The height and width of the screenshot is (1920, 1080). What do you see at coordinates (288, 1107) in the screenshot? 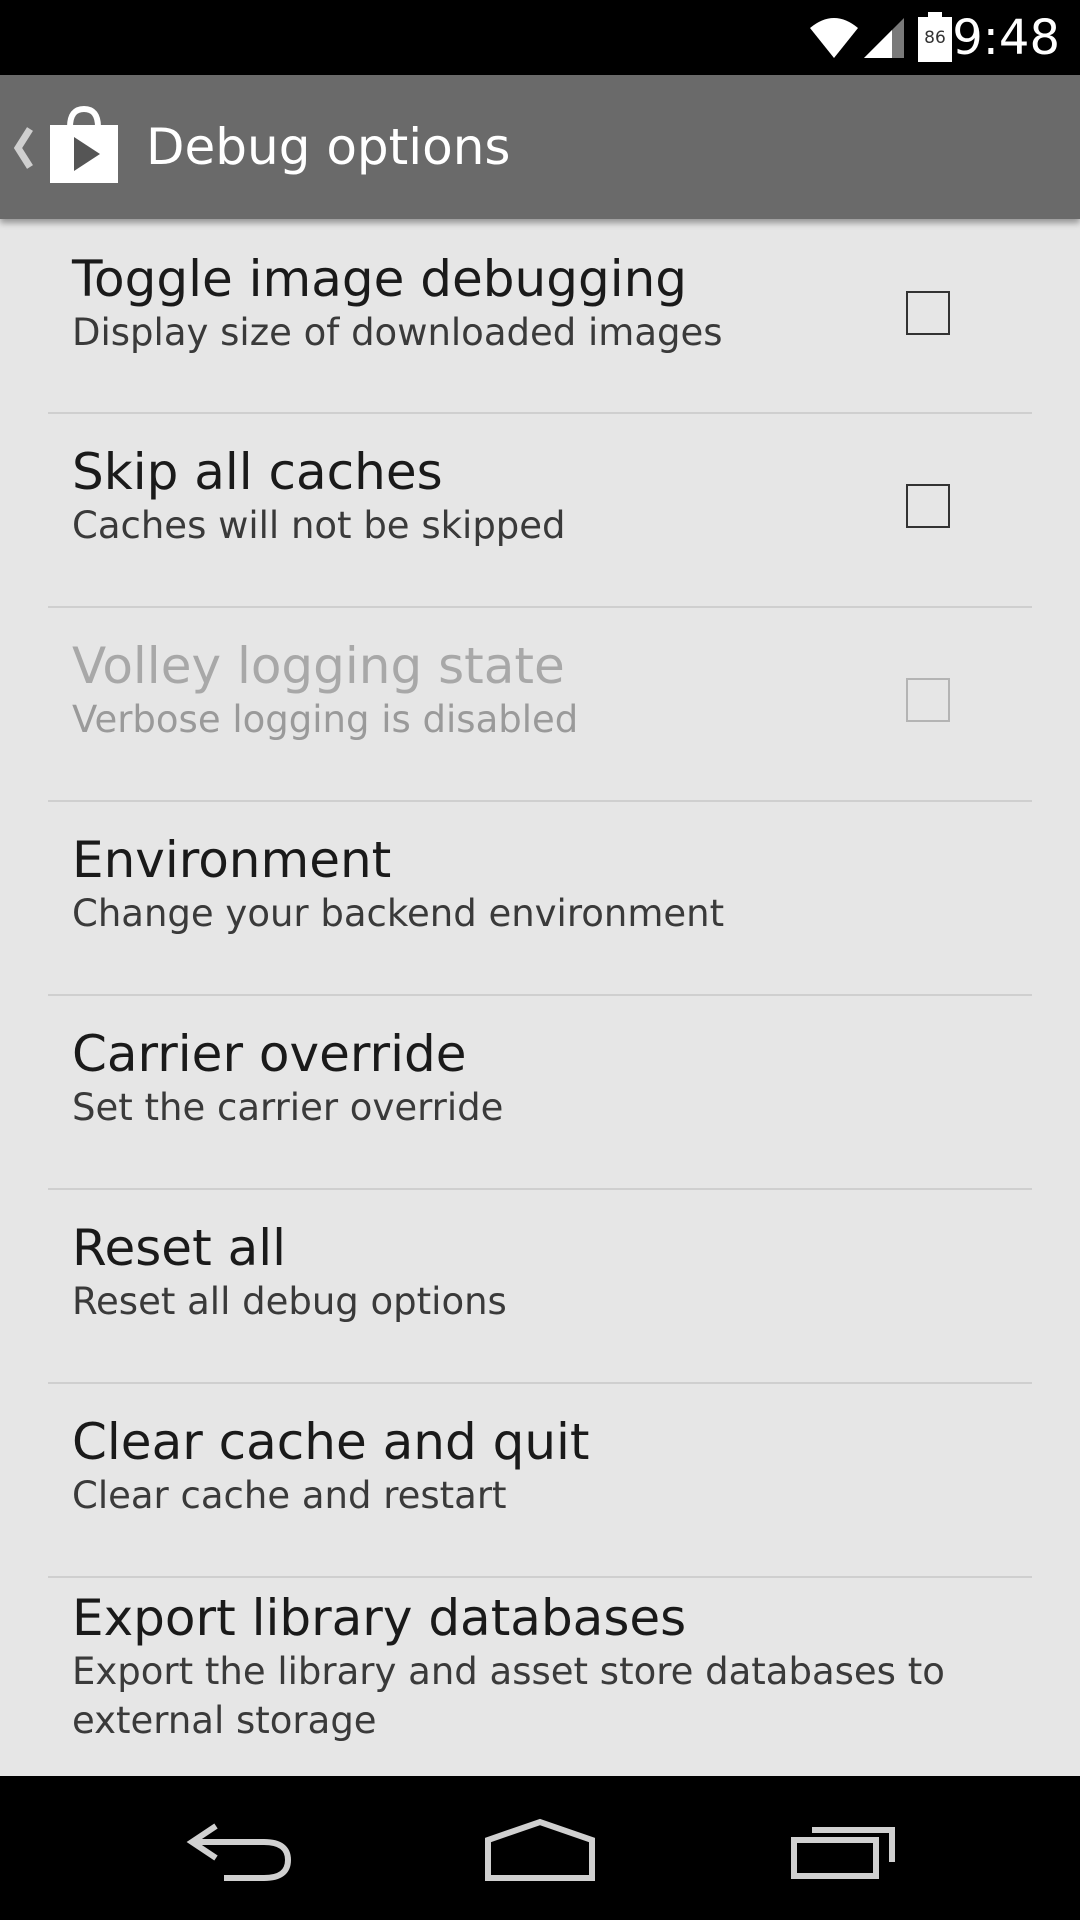
I see `pref-summary: Set the carrier override` at bounding box center [288, 1107].